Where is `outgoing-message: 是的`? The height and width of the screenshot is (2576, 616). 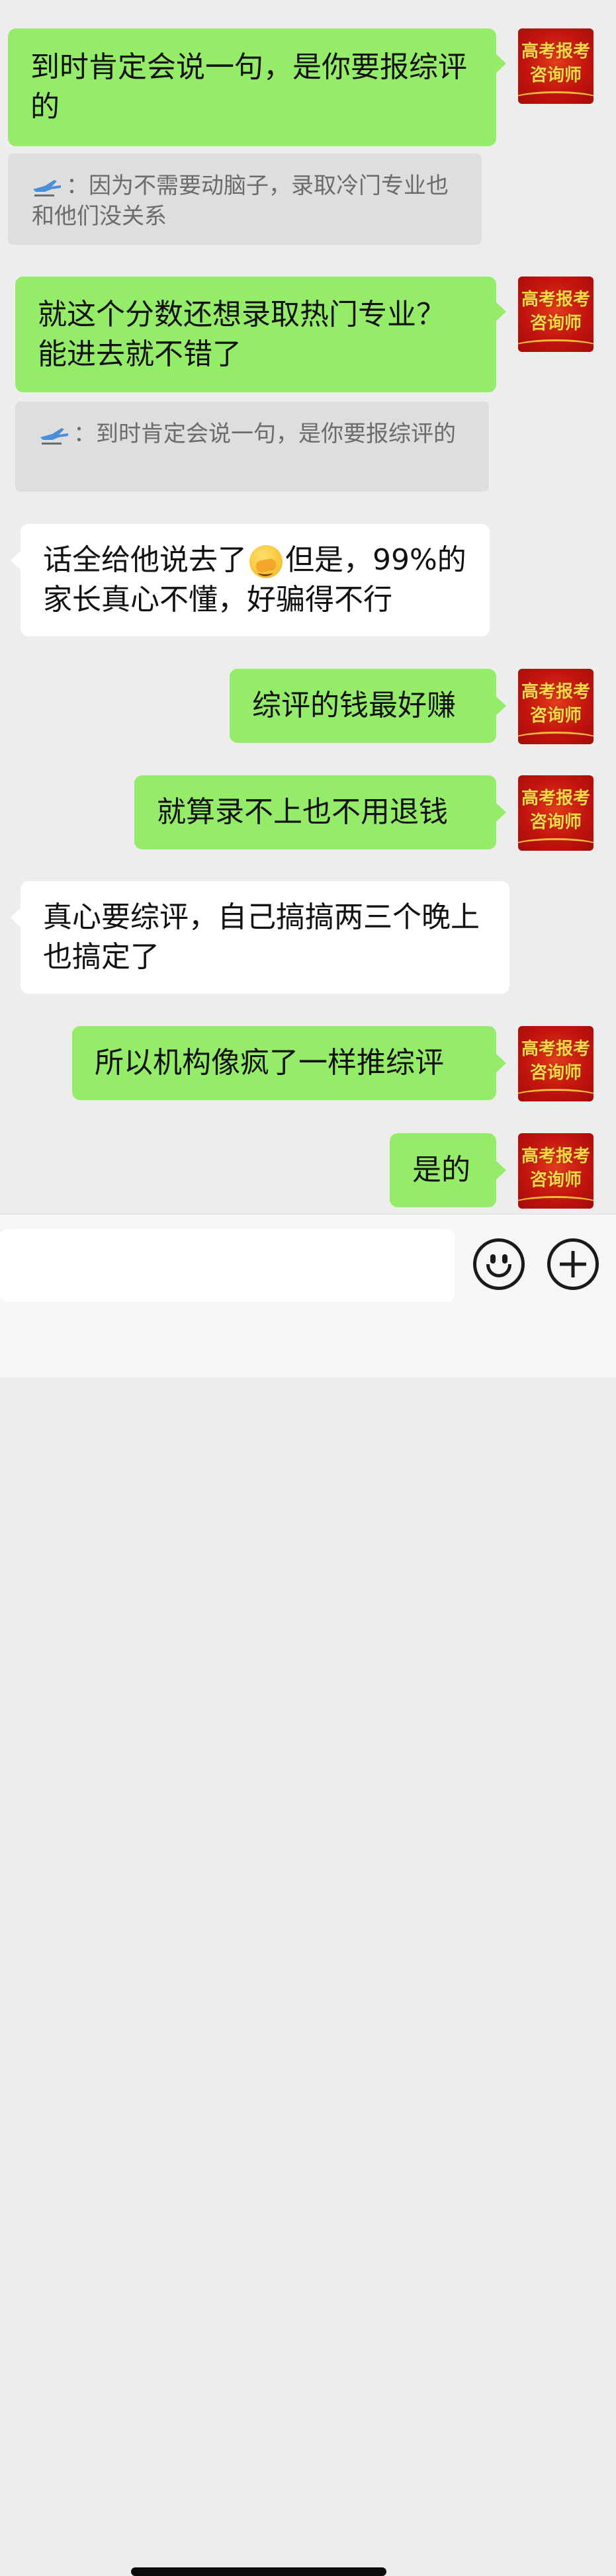 outgoing-message: 是的 is located at coordinates (448, 1170).